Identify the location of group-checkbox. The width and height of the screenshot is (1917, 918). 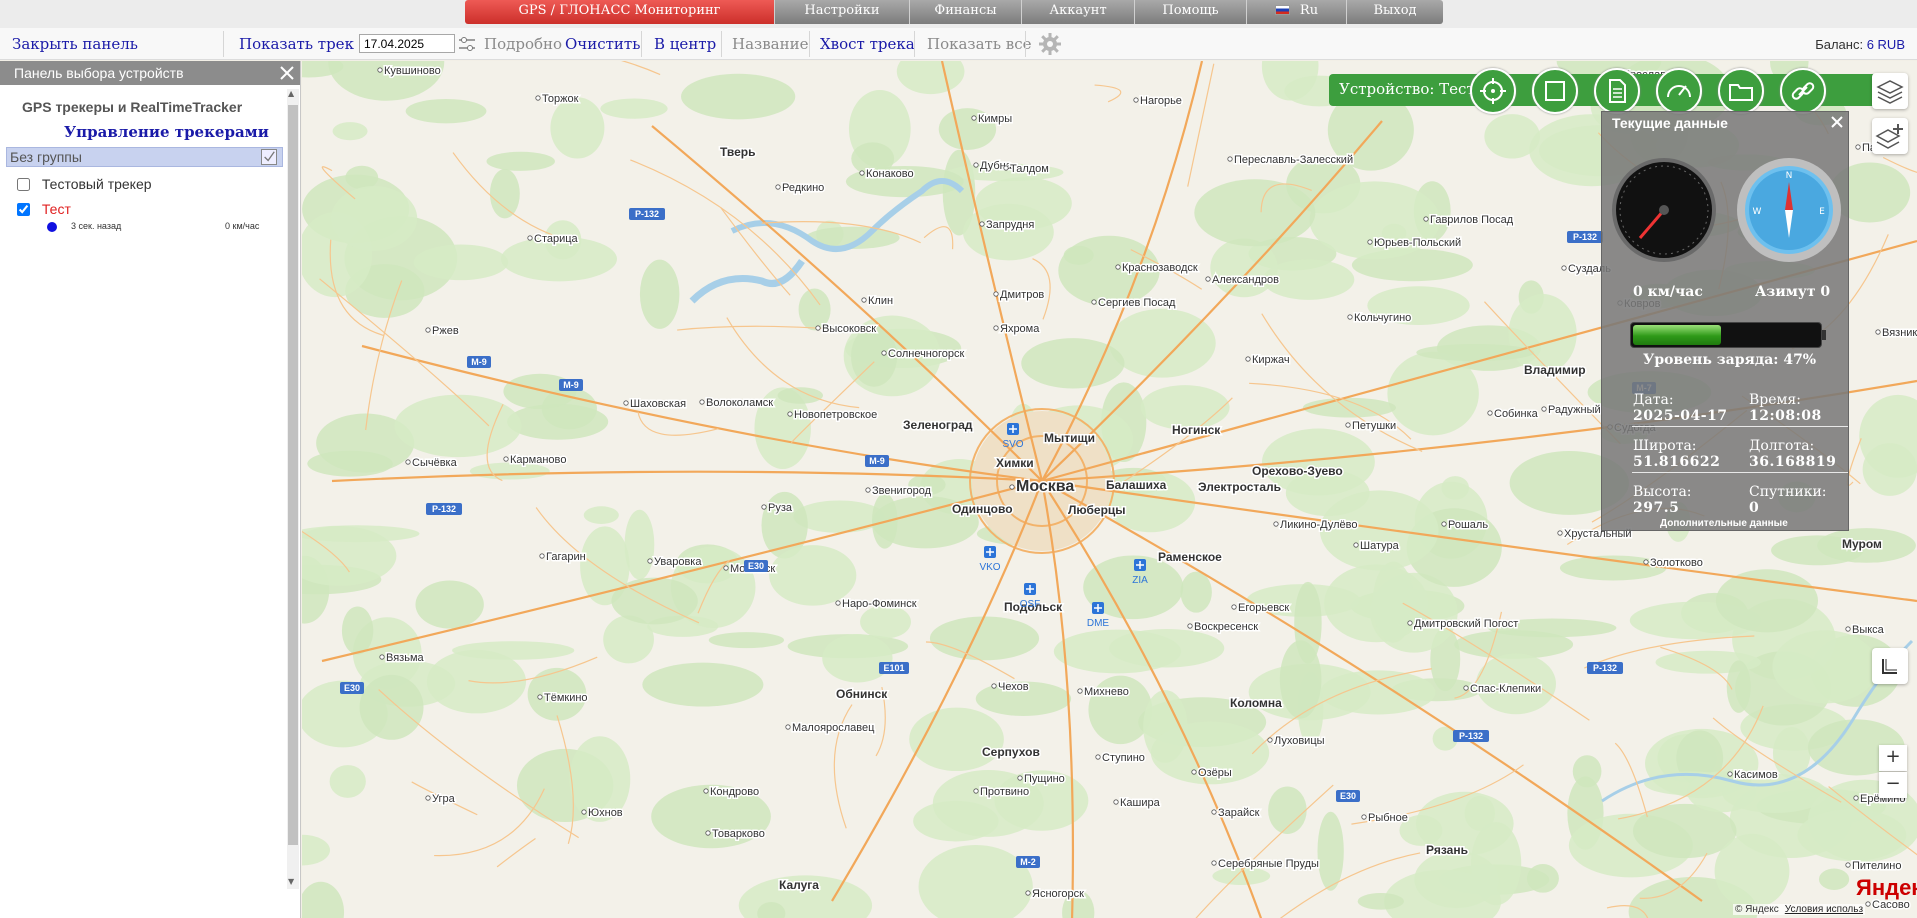
(269, 157).